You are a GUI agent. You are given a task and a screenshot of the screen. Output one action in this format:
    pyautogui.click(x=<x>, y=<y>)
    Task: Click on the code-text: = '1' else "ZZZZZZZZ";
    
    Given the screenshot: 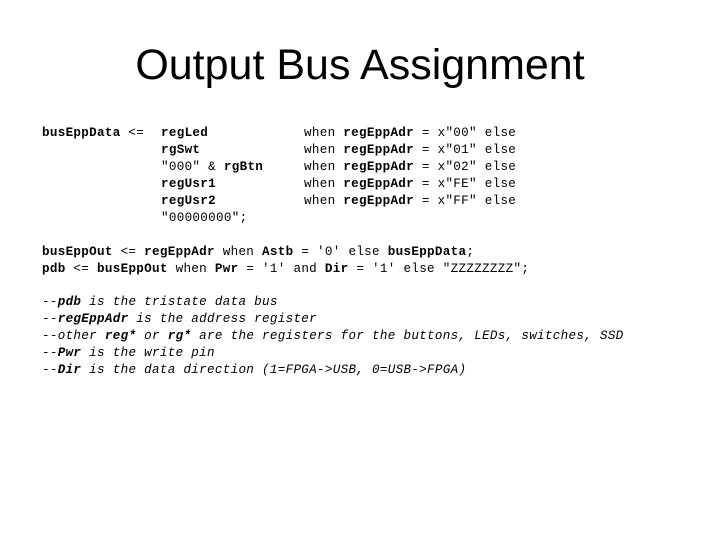 What is the action you would take?
    pyautogui.click(x=439, y=269)
    